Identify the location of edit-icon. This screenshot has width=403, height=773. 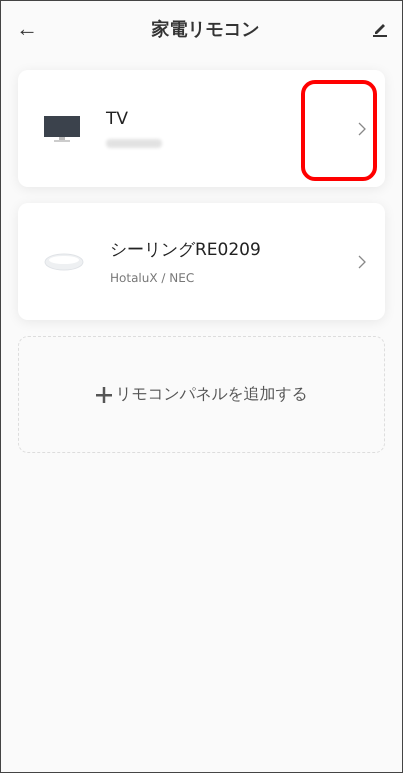
(380, 29).